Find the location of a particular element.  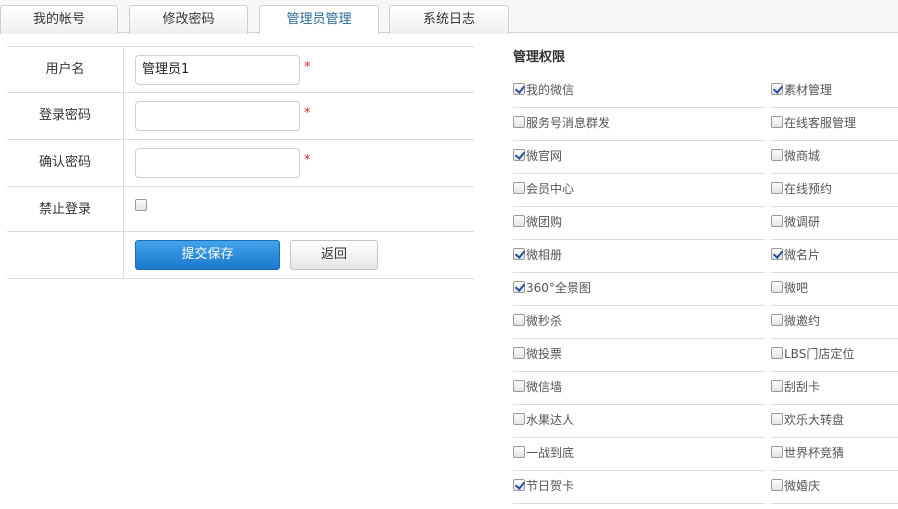

permission-item: LBS门店定位 is located at coordinates (834, 355).